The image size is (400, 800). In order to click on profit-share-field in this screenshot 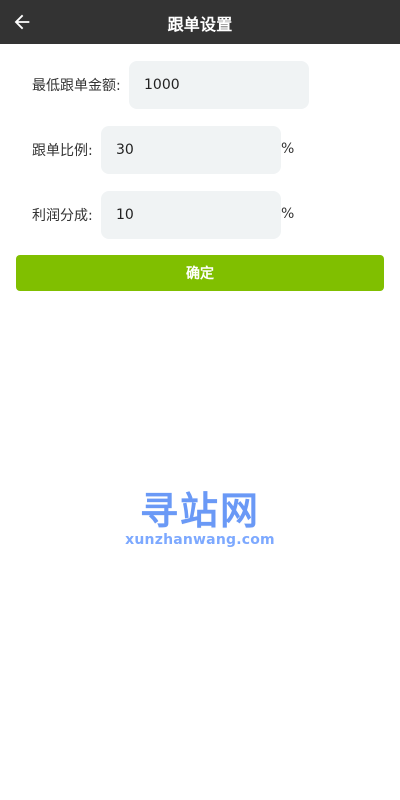, I will do `click(191, 215)`.